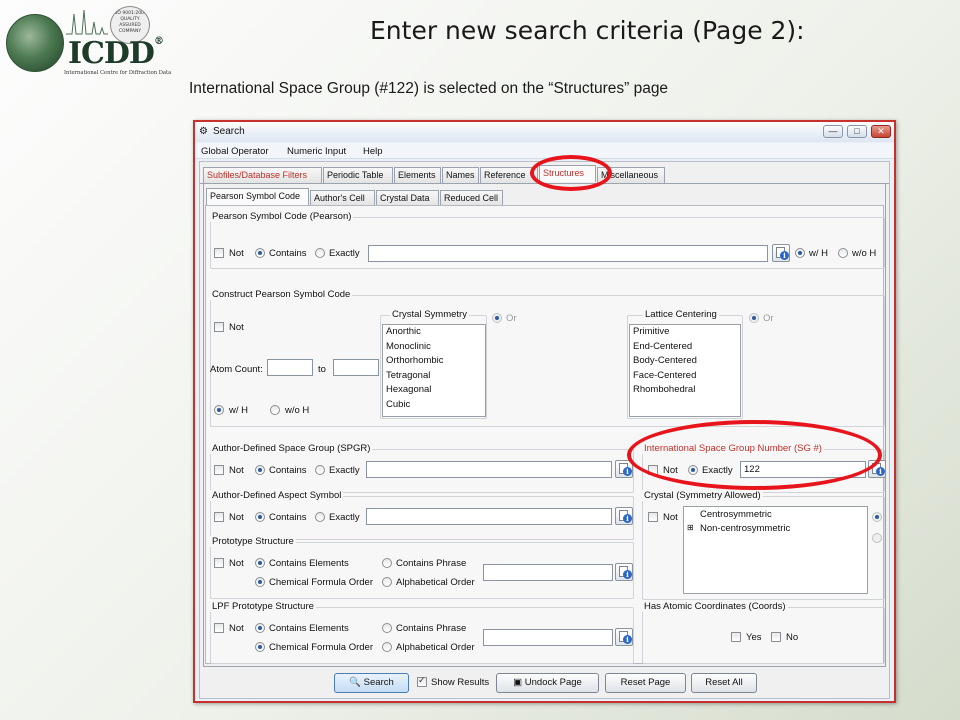 Image resolution: width=960 pixels, height=720 pixels. I want to click on aspect-contains-radio, so click(260, 517).